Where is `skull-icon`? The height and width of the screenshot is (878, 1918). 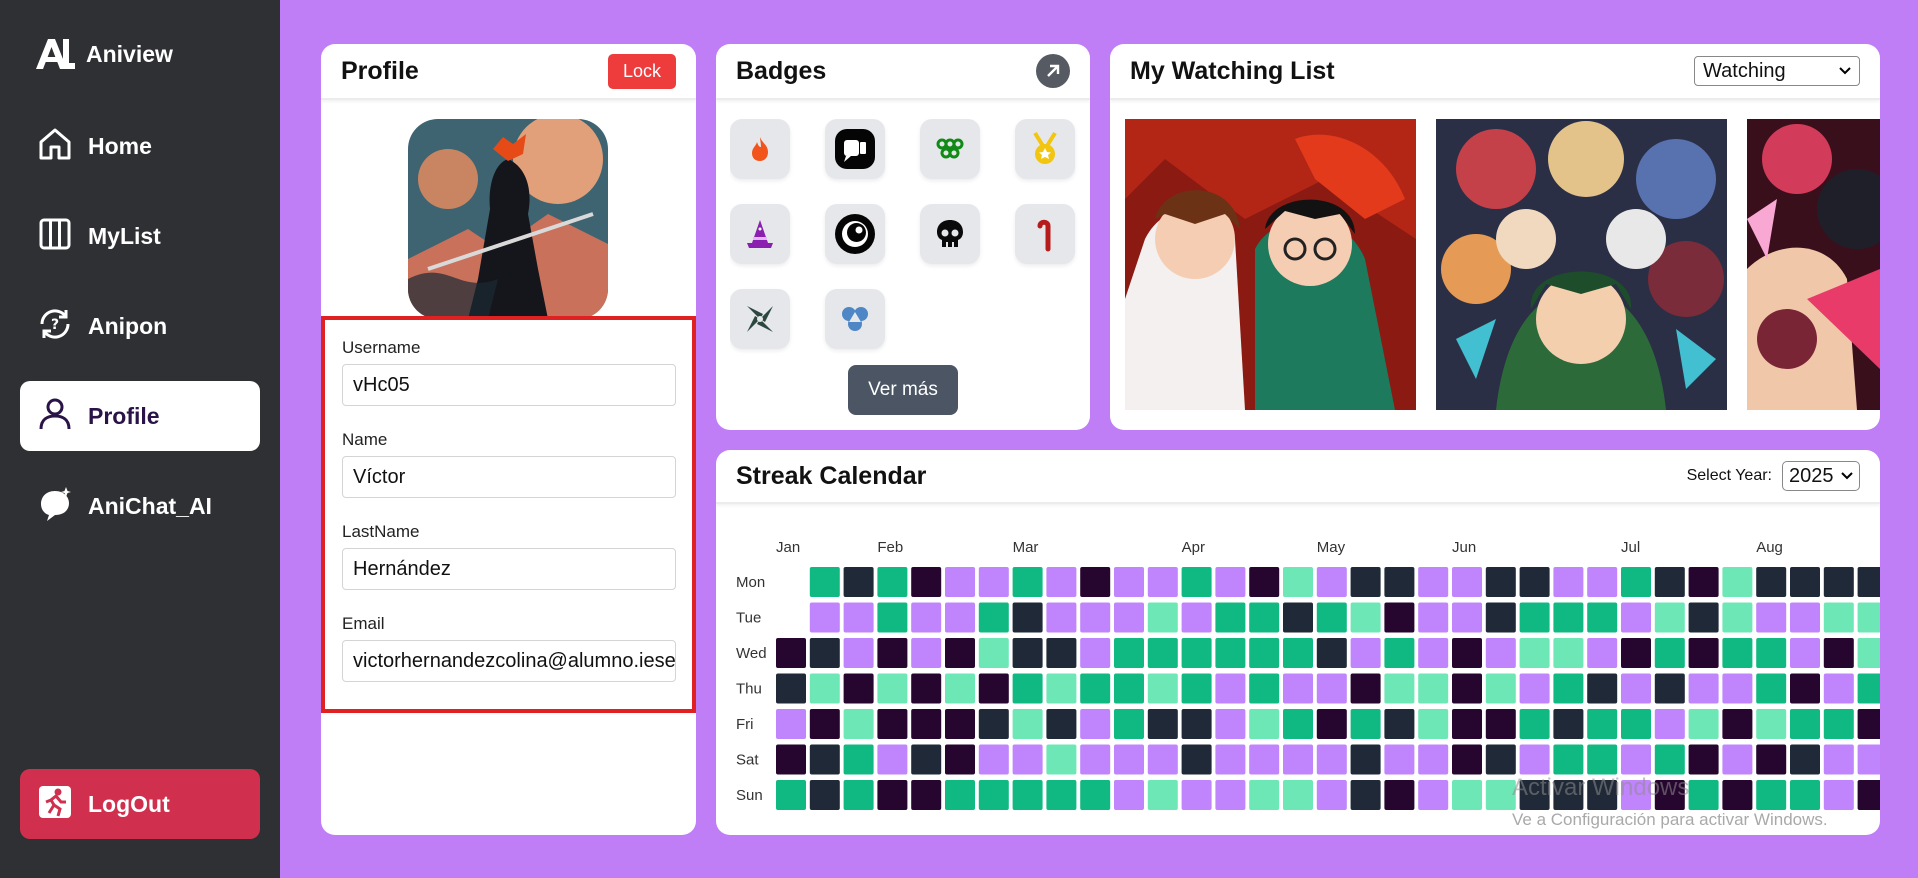 skull-icon is located at coordinates (950, 234).